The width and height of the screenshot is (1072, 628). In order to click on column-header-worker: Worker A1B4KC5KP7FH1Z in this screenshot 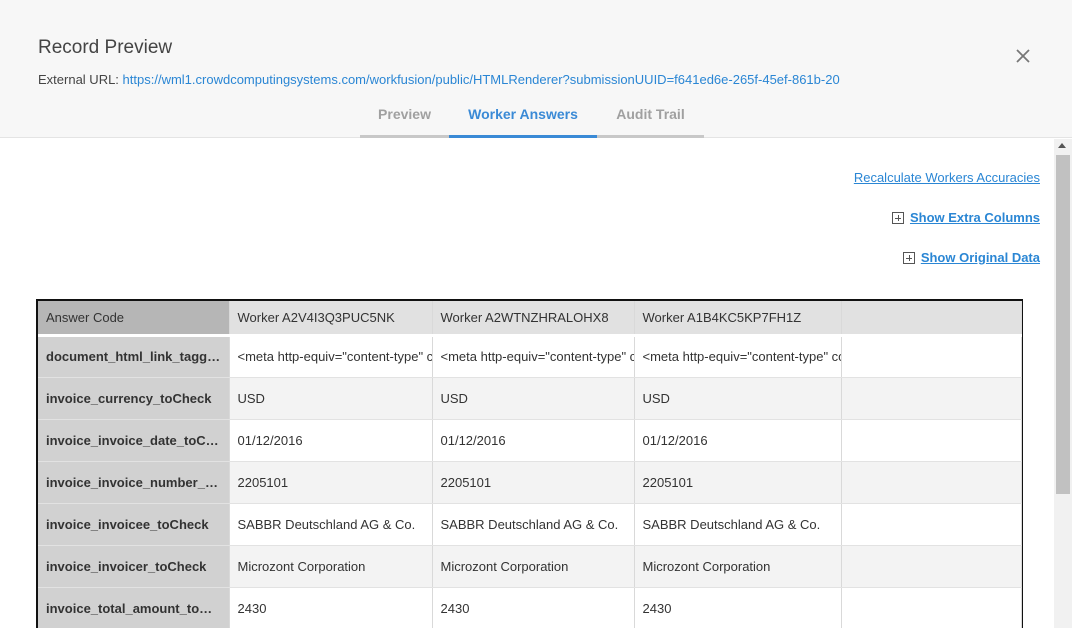, I will do `click(738, 319)`.